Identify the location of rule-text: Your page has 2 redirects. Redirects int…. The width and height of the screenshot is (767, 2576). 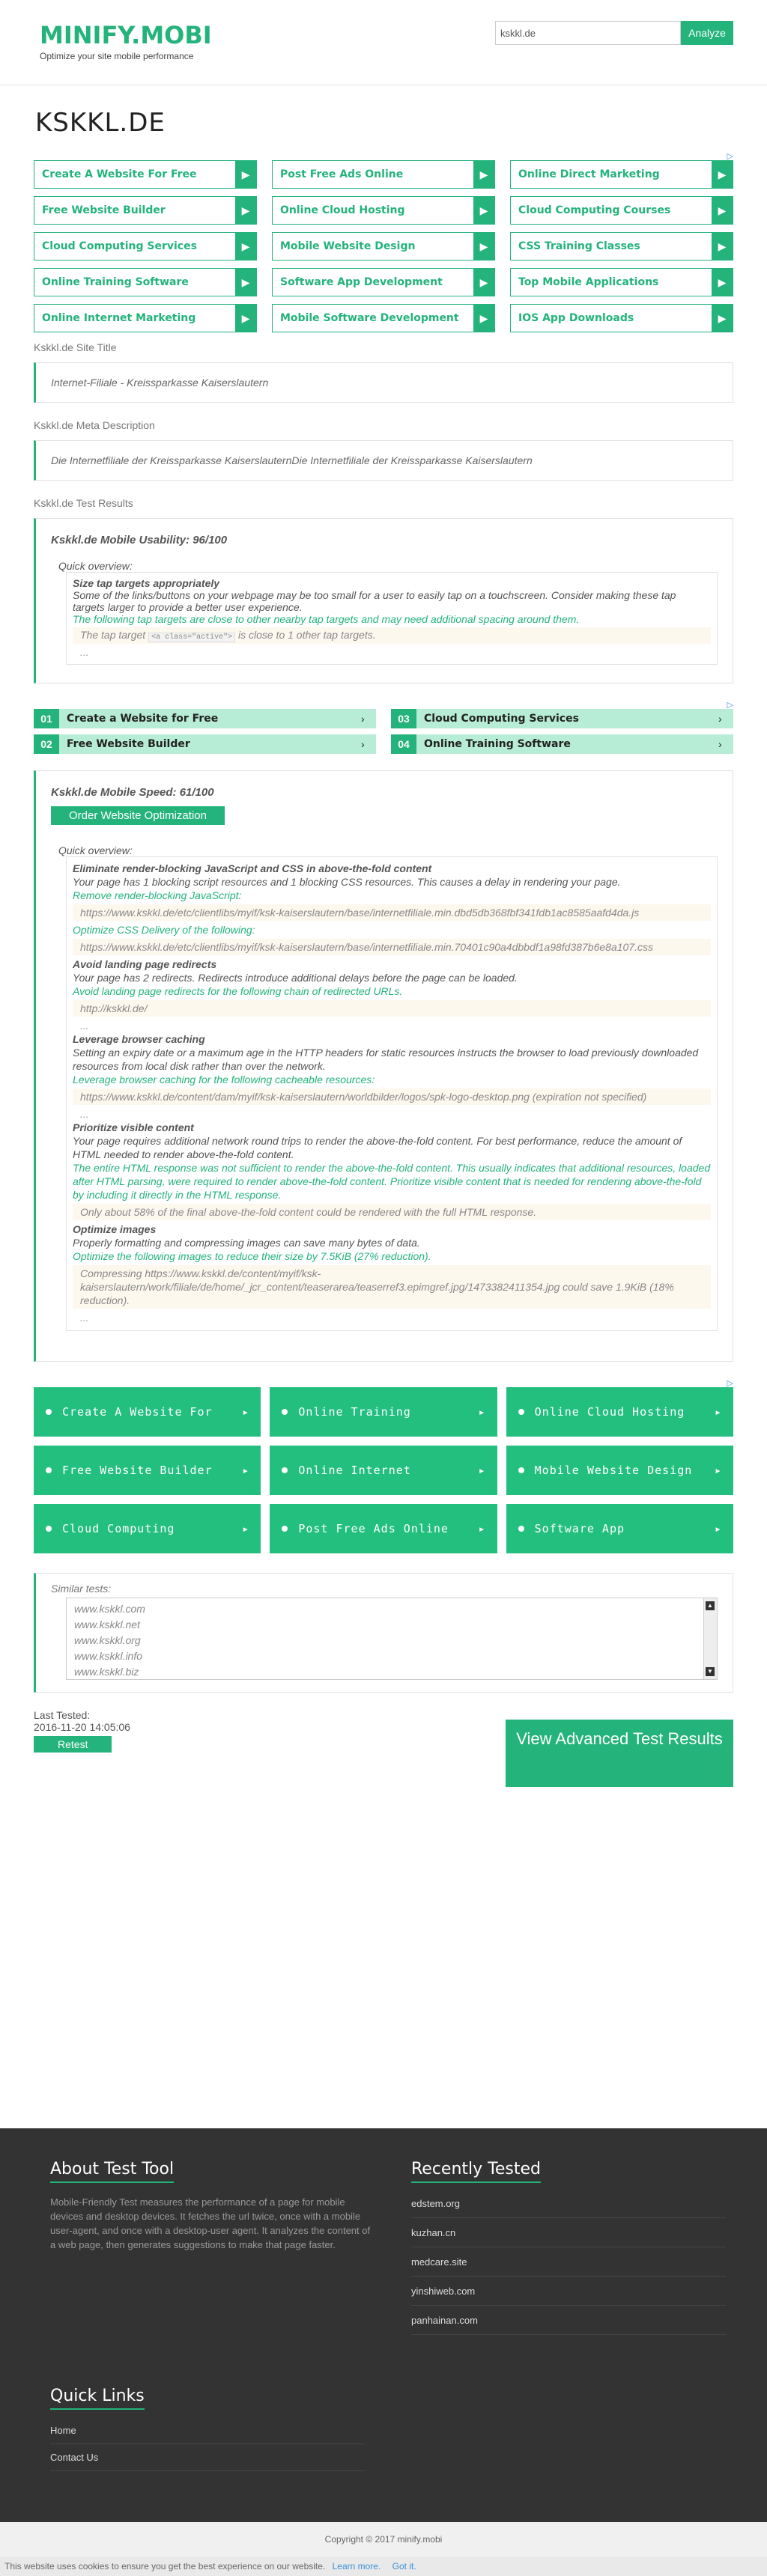
(295, 978).